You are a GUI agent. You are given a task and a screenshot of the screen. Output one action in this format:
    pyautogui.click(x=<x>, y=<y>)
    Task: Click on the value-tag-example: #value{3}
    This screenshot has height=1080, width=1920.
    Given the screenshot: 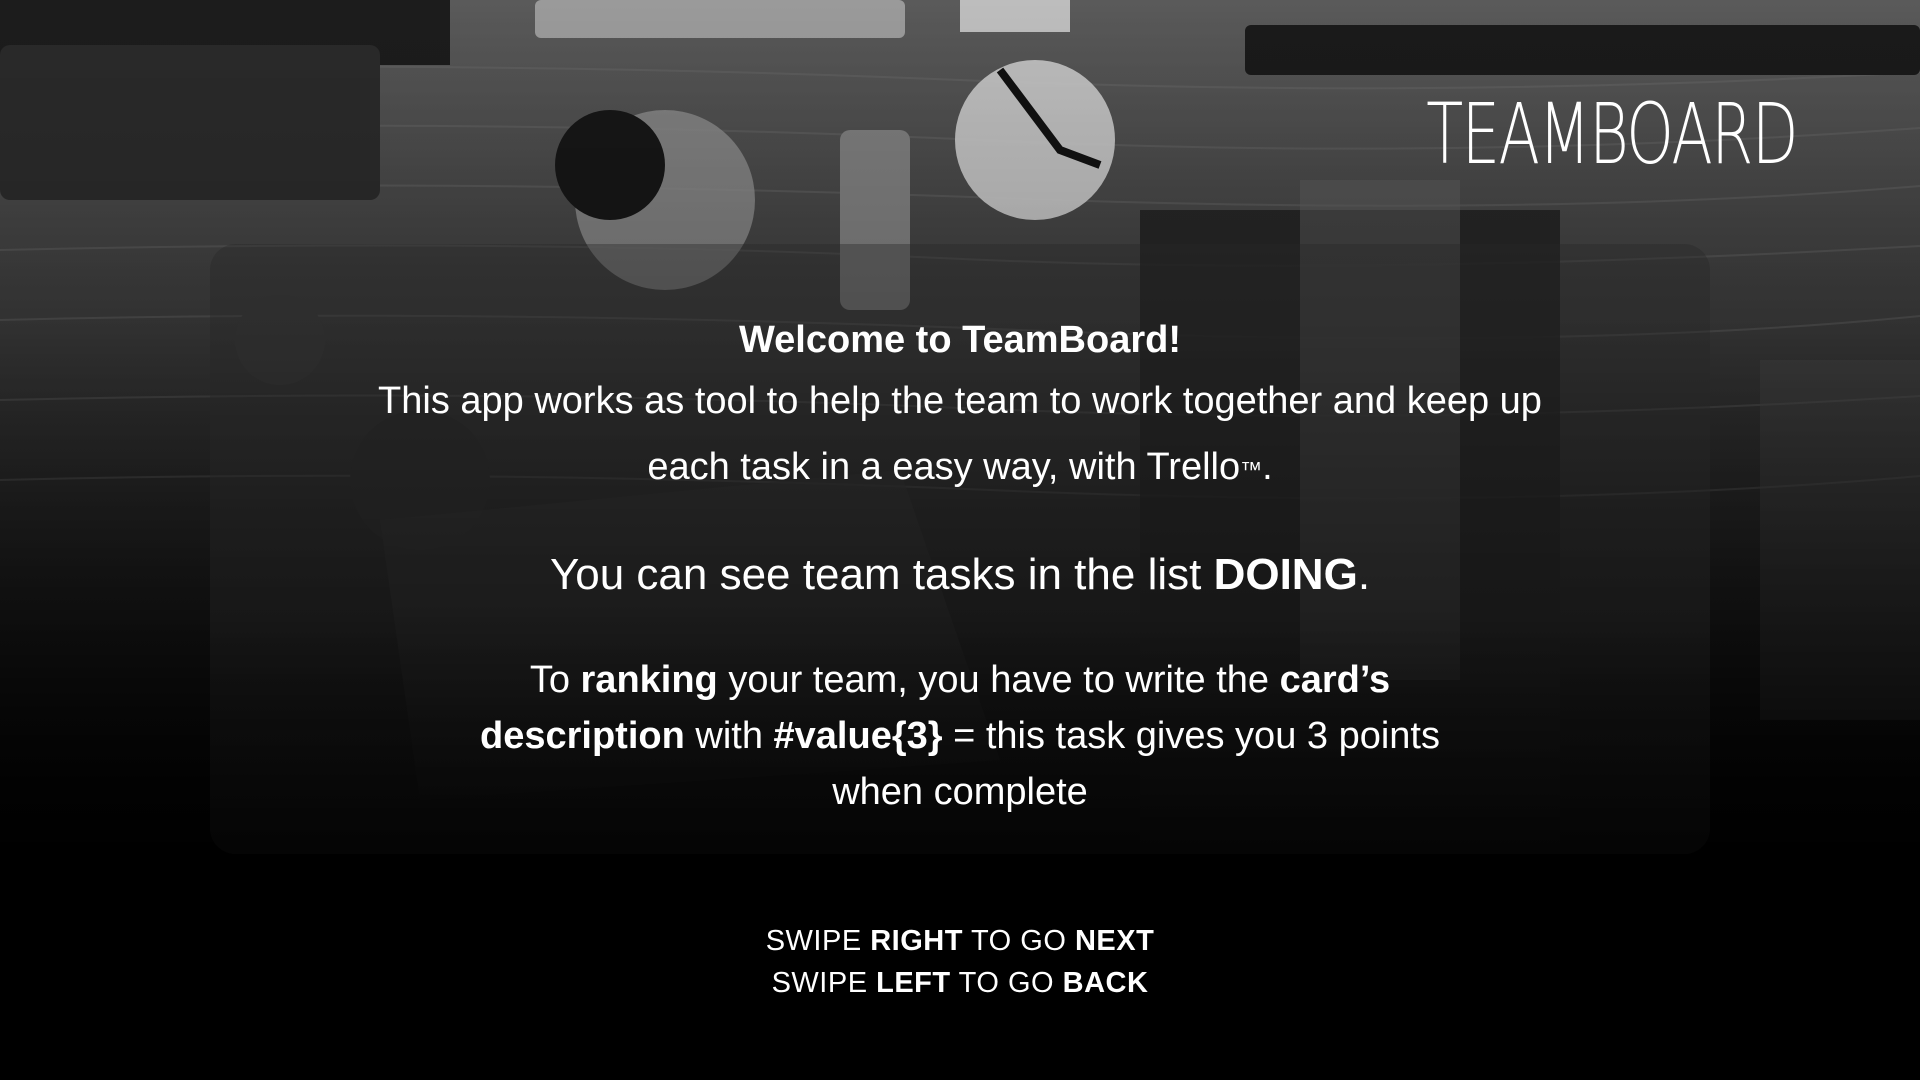 What is the action you would take?
    pyautogui.click(x=858, y=736)
    